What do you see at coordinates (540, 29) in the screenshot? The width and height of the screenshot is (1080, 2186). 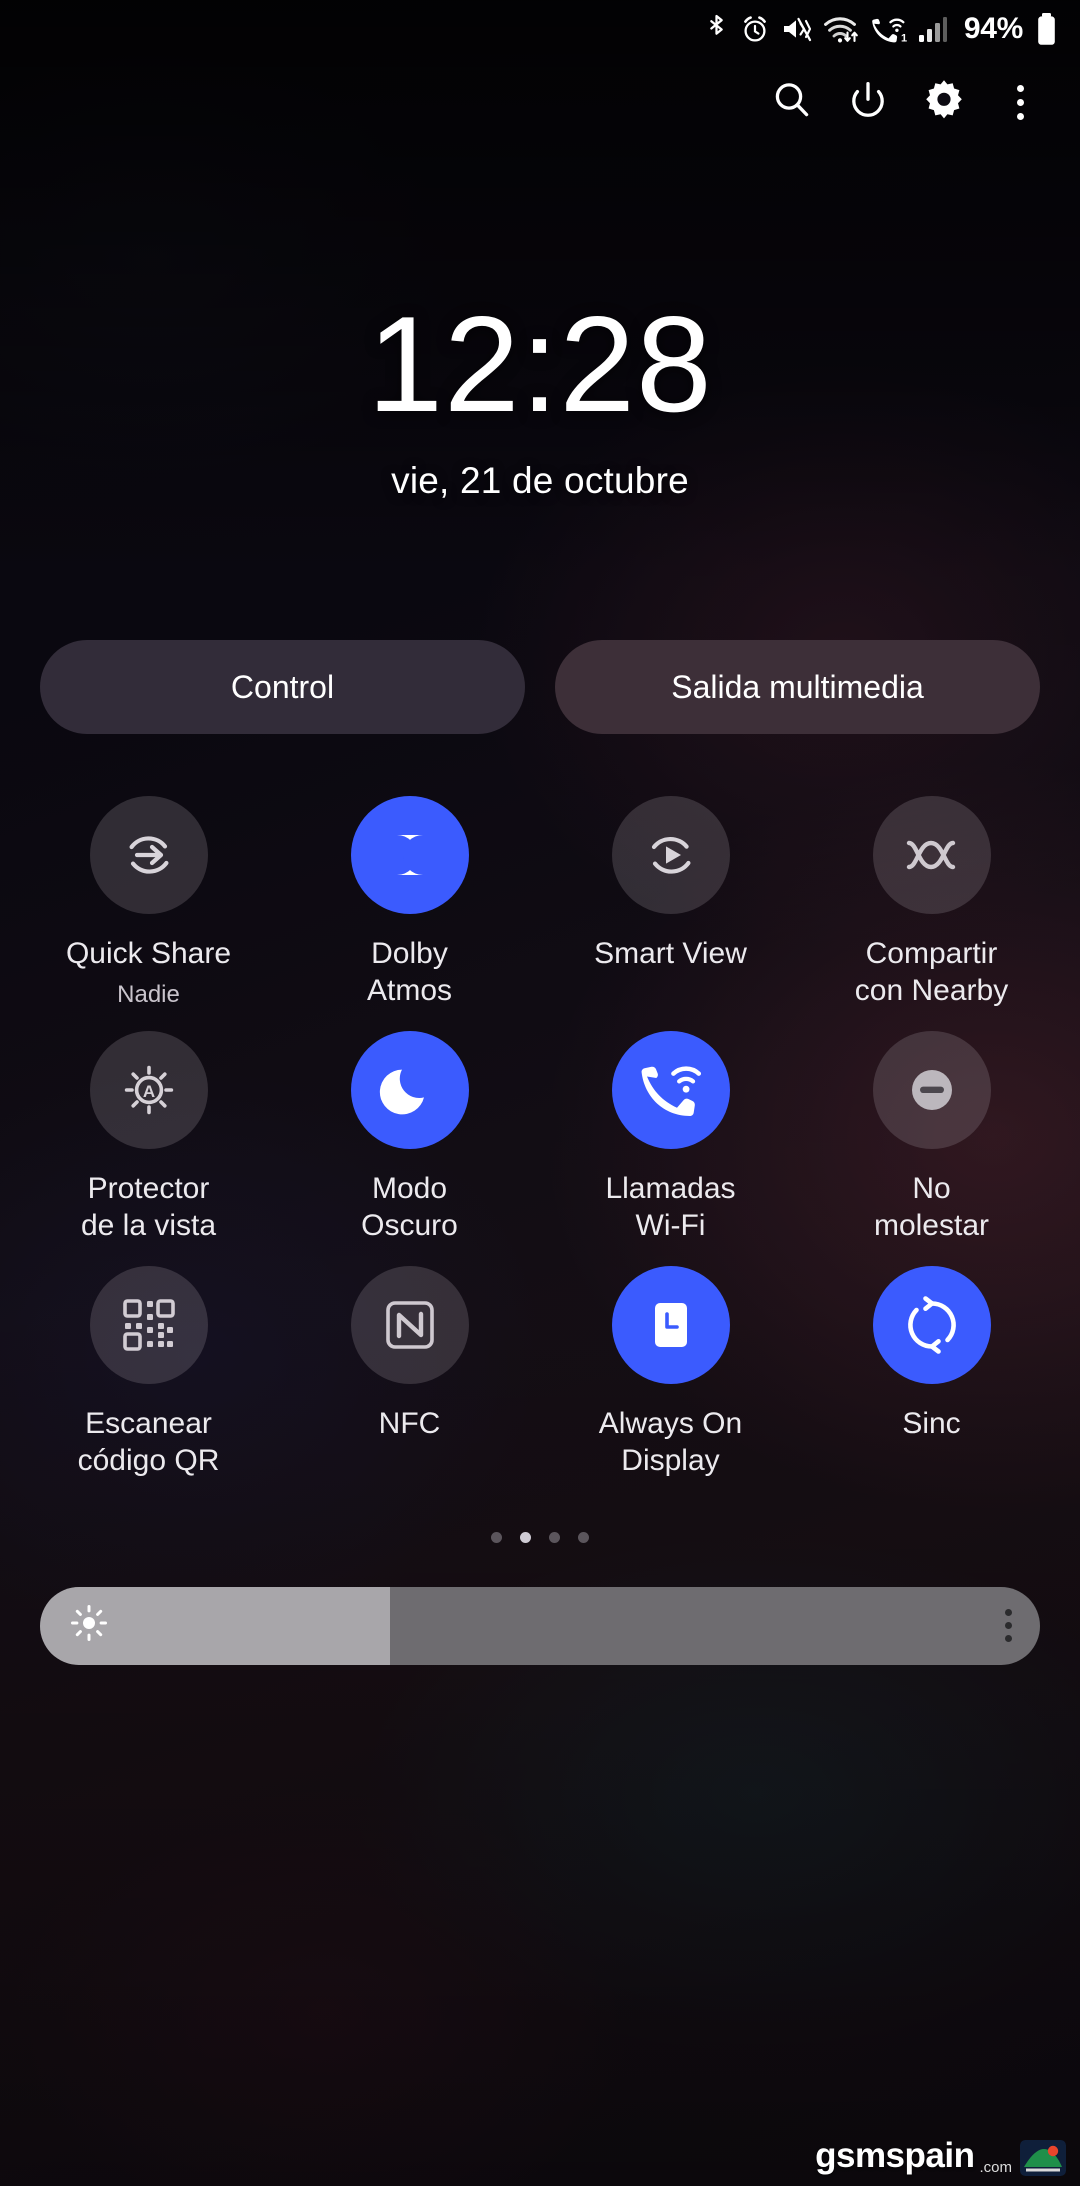 I see `status-bar: 1 94%` at bounding box center [540, 29].